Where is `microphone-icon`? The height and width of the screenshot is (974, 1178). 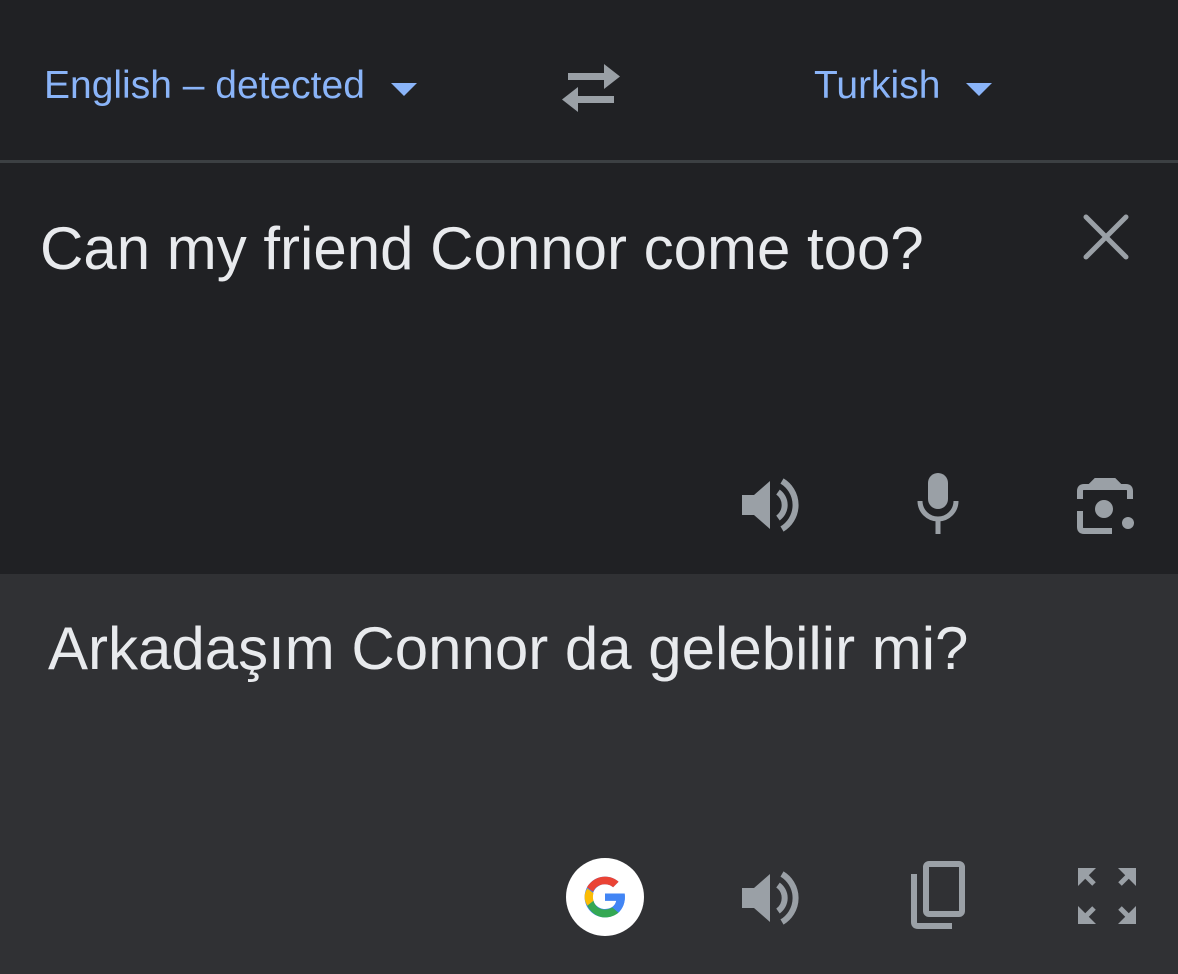 microphone-icon is located at coordinates (938, 503).